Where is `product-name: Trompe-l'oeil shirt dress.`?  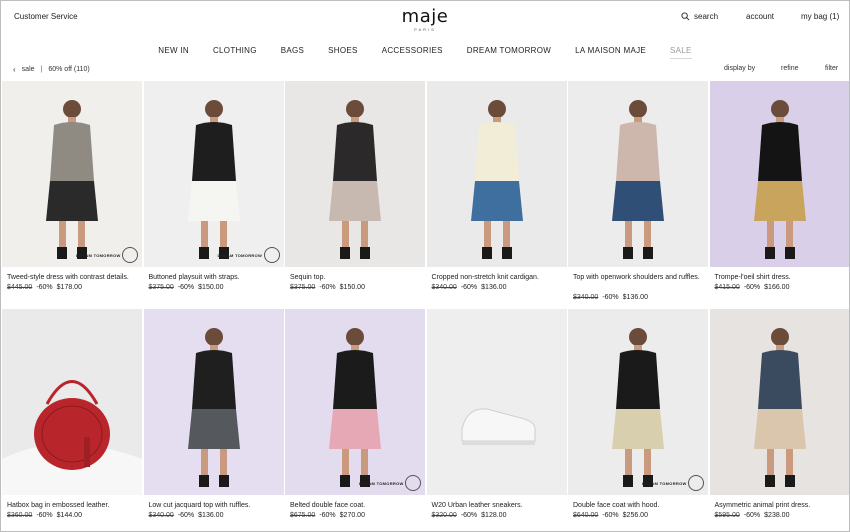 product-name: Trompe-l'oeil shirt dress. is located at coordinates (781, 278).